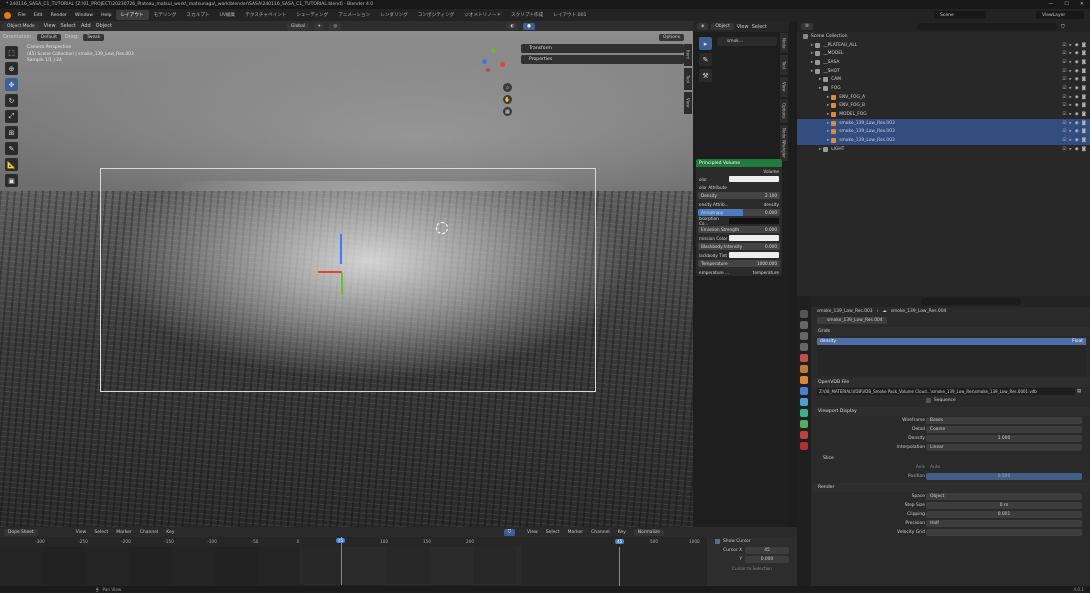 This screenshot has height=593, width=1090. I want to click on property-field: 0 m, so click(1004, 505).